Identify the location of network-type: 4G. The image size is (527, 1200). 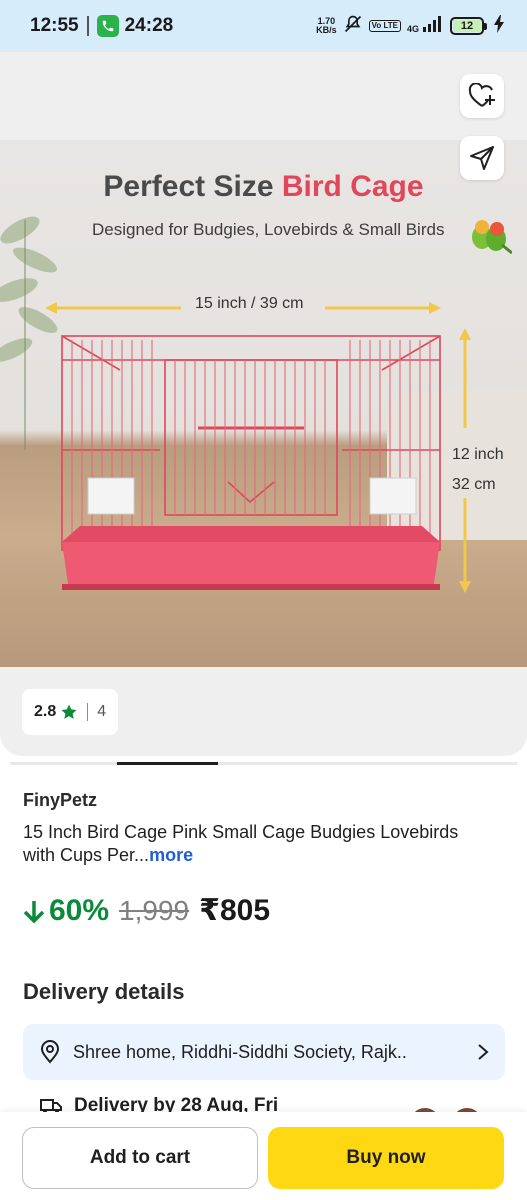
(412, 28).